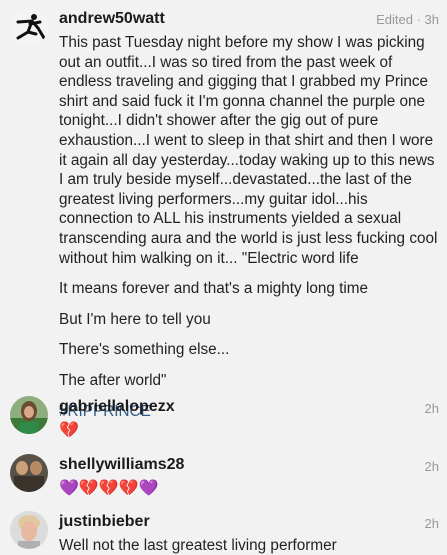 The image size is (447, 555). Describe the element at coordinates (69, 430) in the screenshot. I see `comment-text: 💔` at that location.